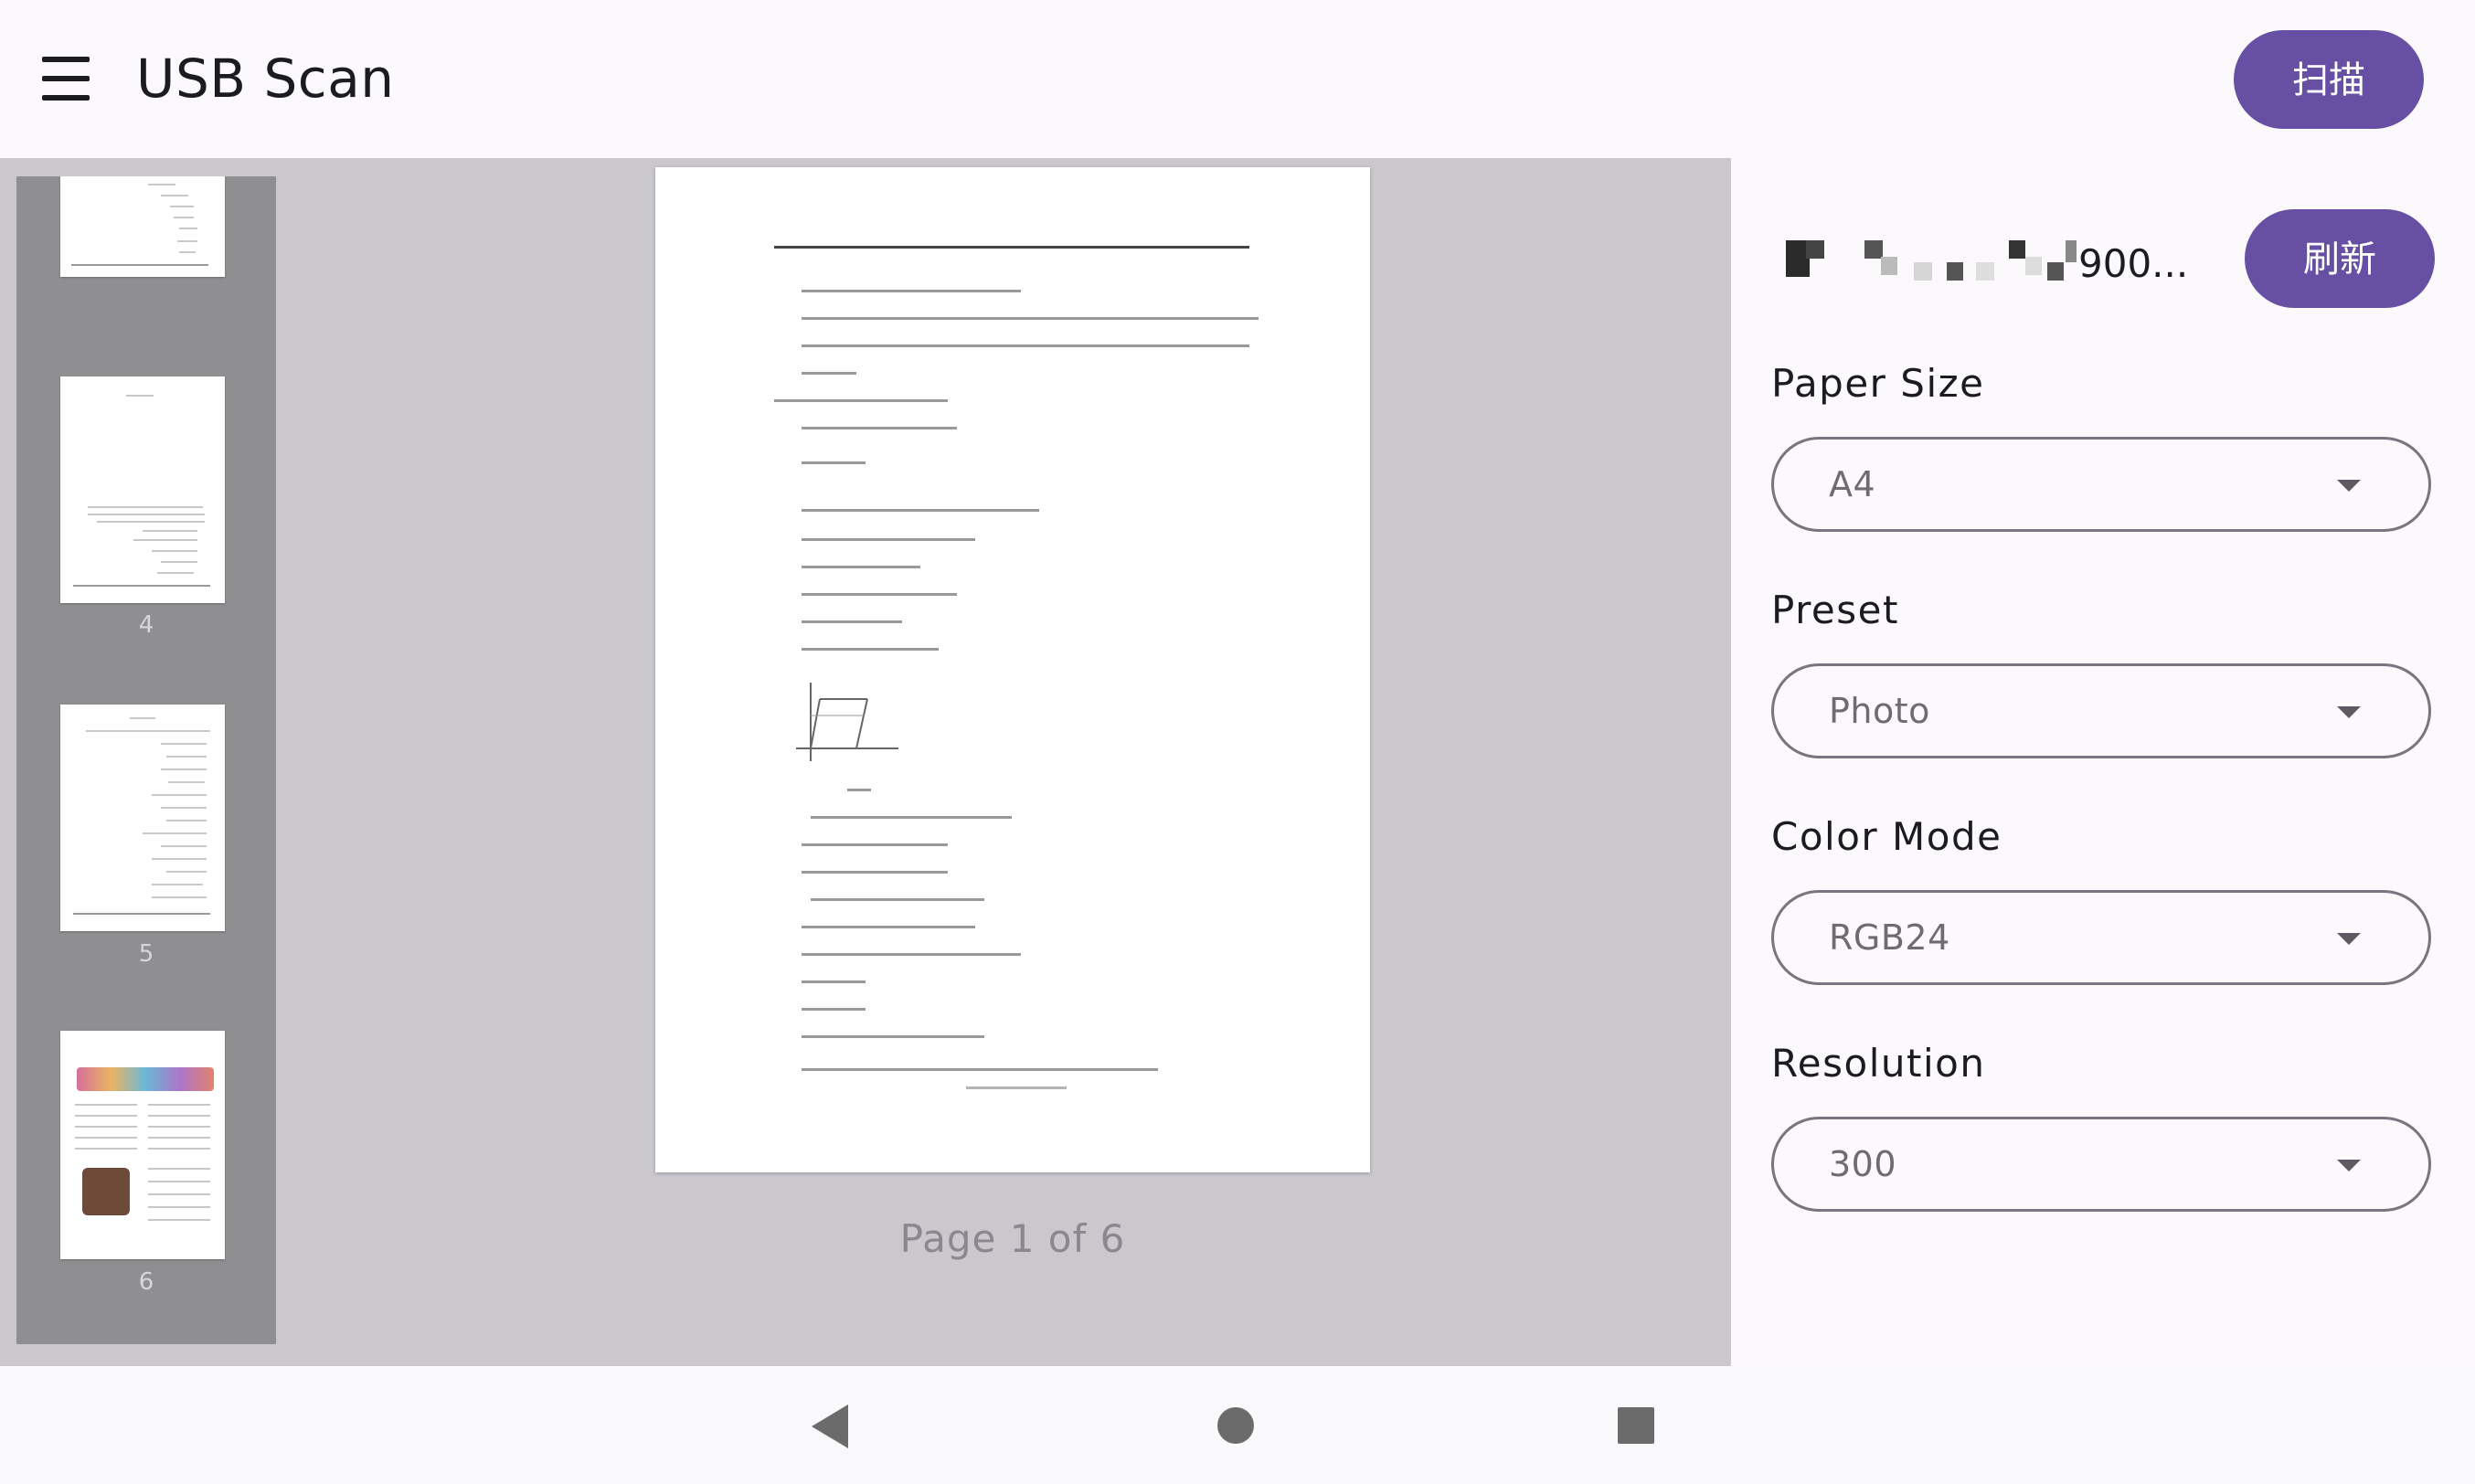 The image size is (2475, 1484). Describe the element at coordinates (2101, 1164) in the screenshot. I see `resolution-select: 300` at that location.